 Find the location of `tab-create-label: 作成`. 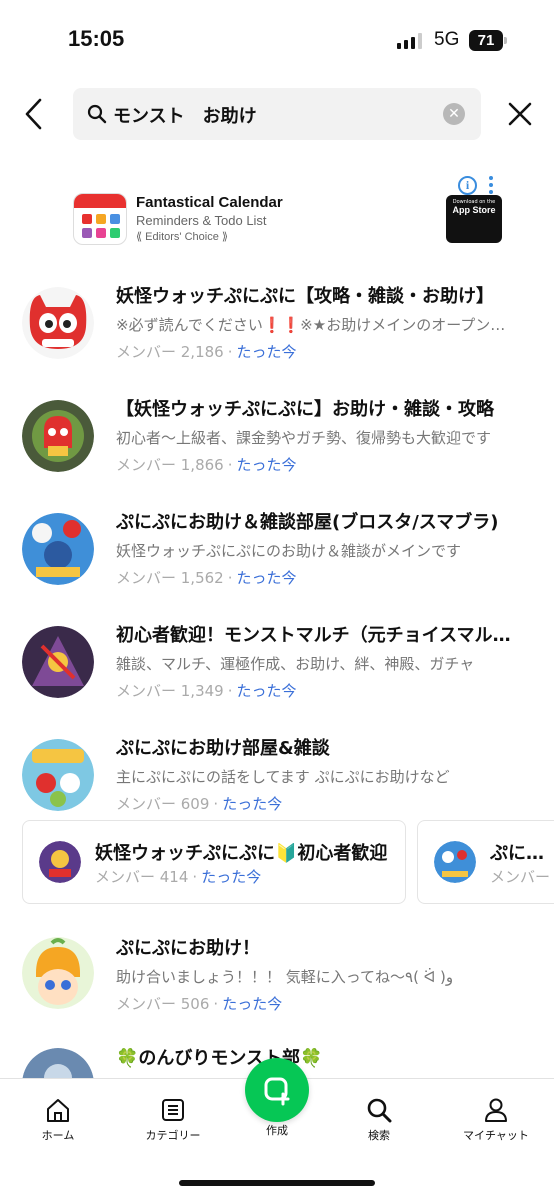

tab-create-label: 作成 is located at coordinates (277, 1130).